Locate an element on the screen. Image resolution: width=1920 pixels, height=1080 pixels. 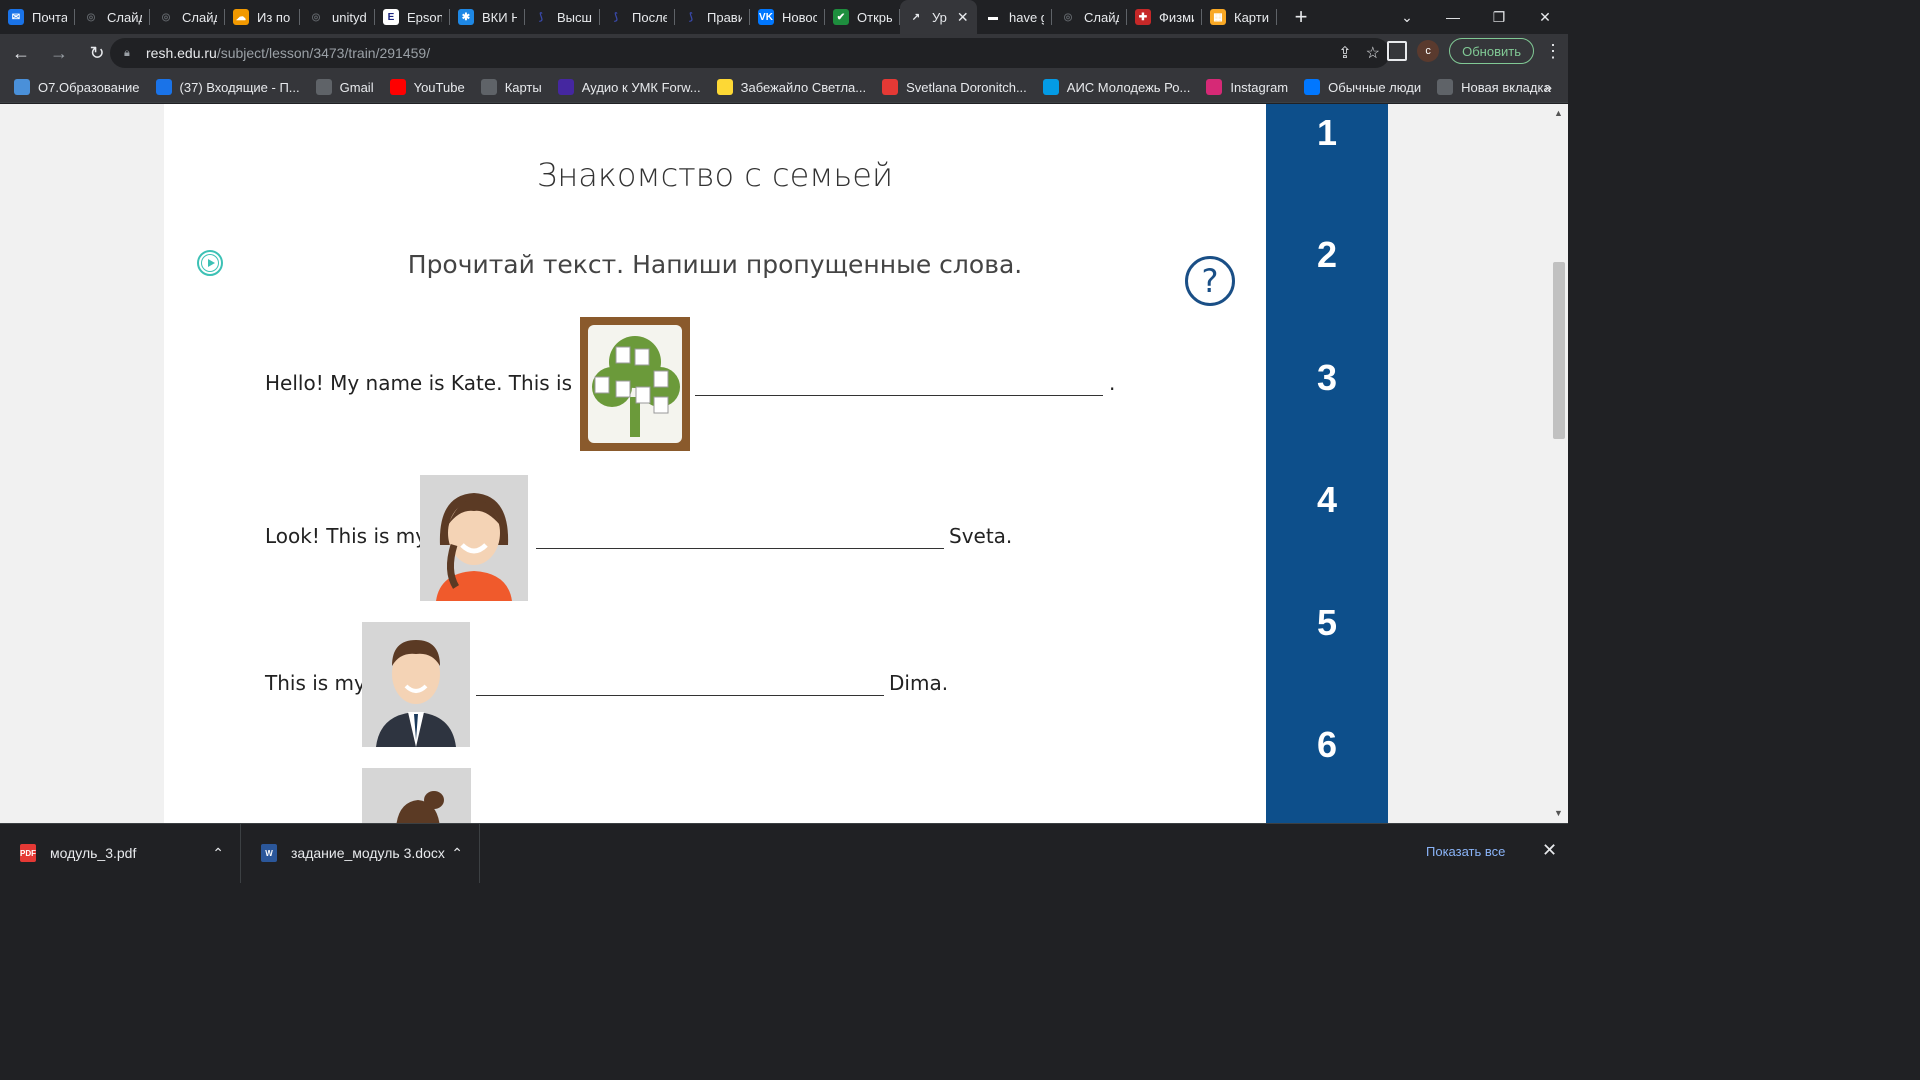
tab-favicon-icon: ✔ is located at coordinates (841, 17).